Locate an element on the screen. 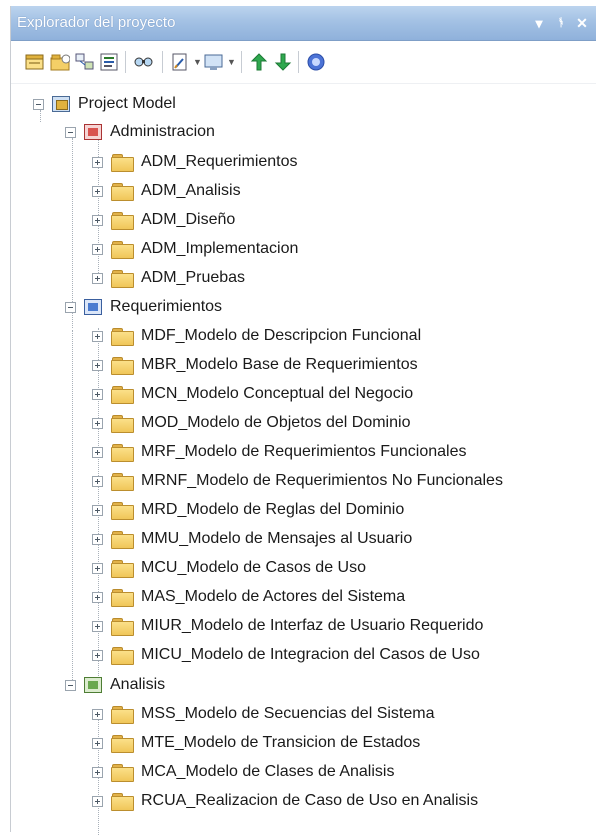 This screenshot has width=597, height=835. tree-group-label: Analisis is located at coordinates (138, 684).